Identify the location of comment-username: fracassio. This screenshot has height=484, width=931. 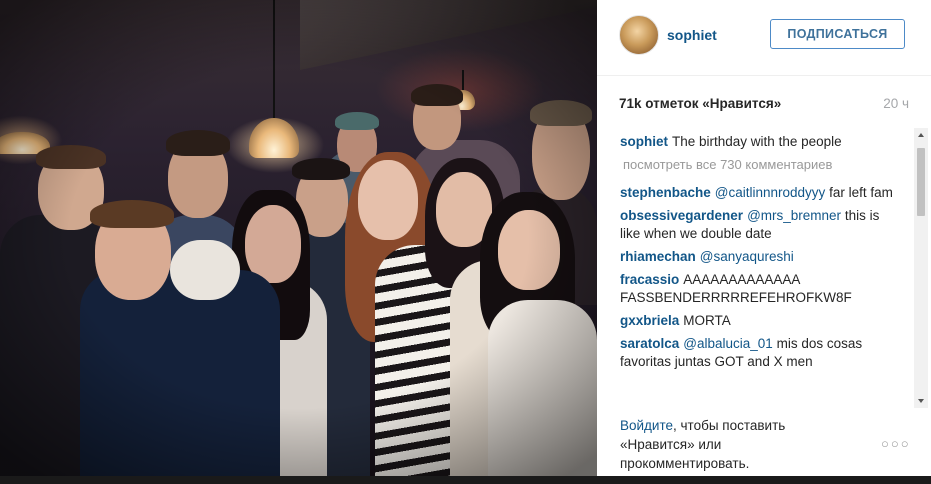
(649, 279).